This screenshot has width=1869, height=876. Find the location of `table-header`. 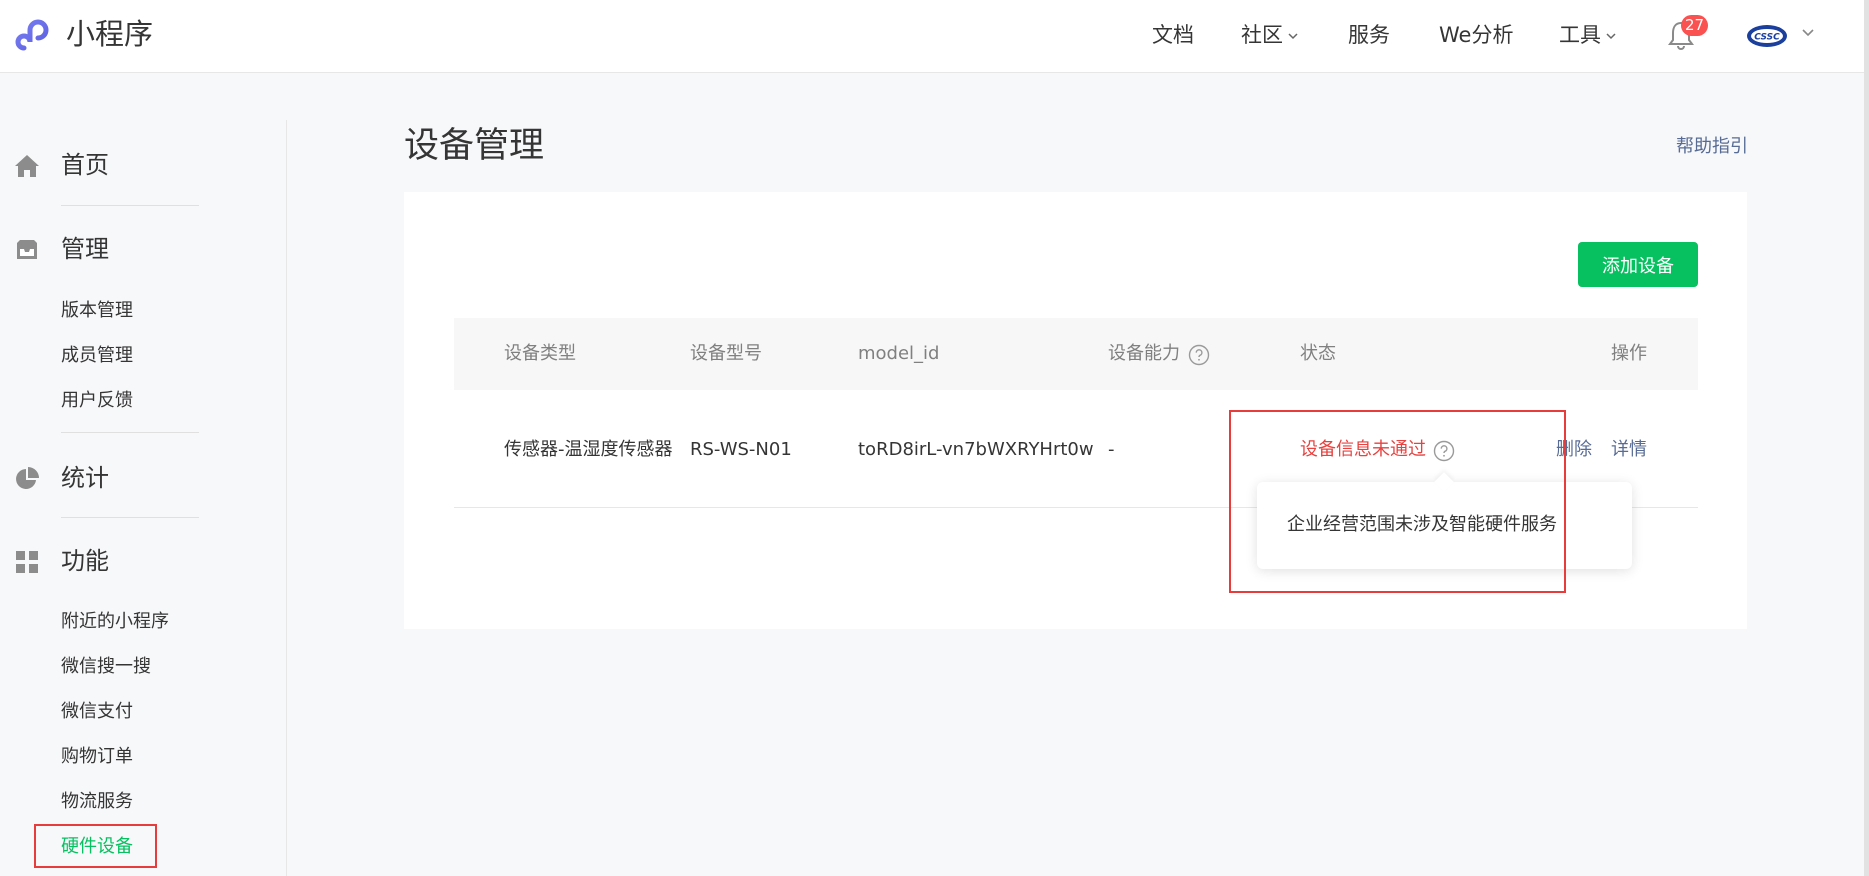

table-header is located at coordinates (1076, 354).